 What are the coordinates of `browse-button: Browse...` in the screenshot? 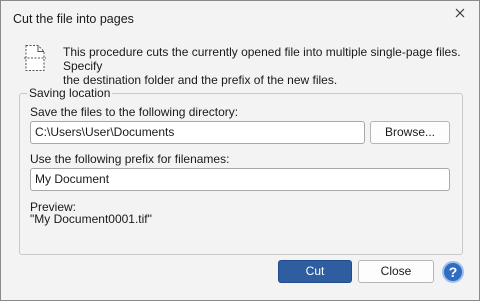 It's located at (410, 132).